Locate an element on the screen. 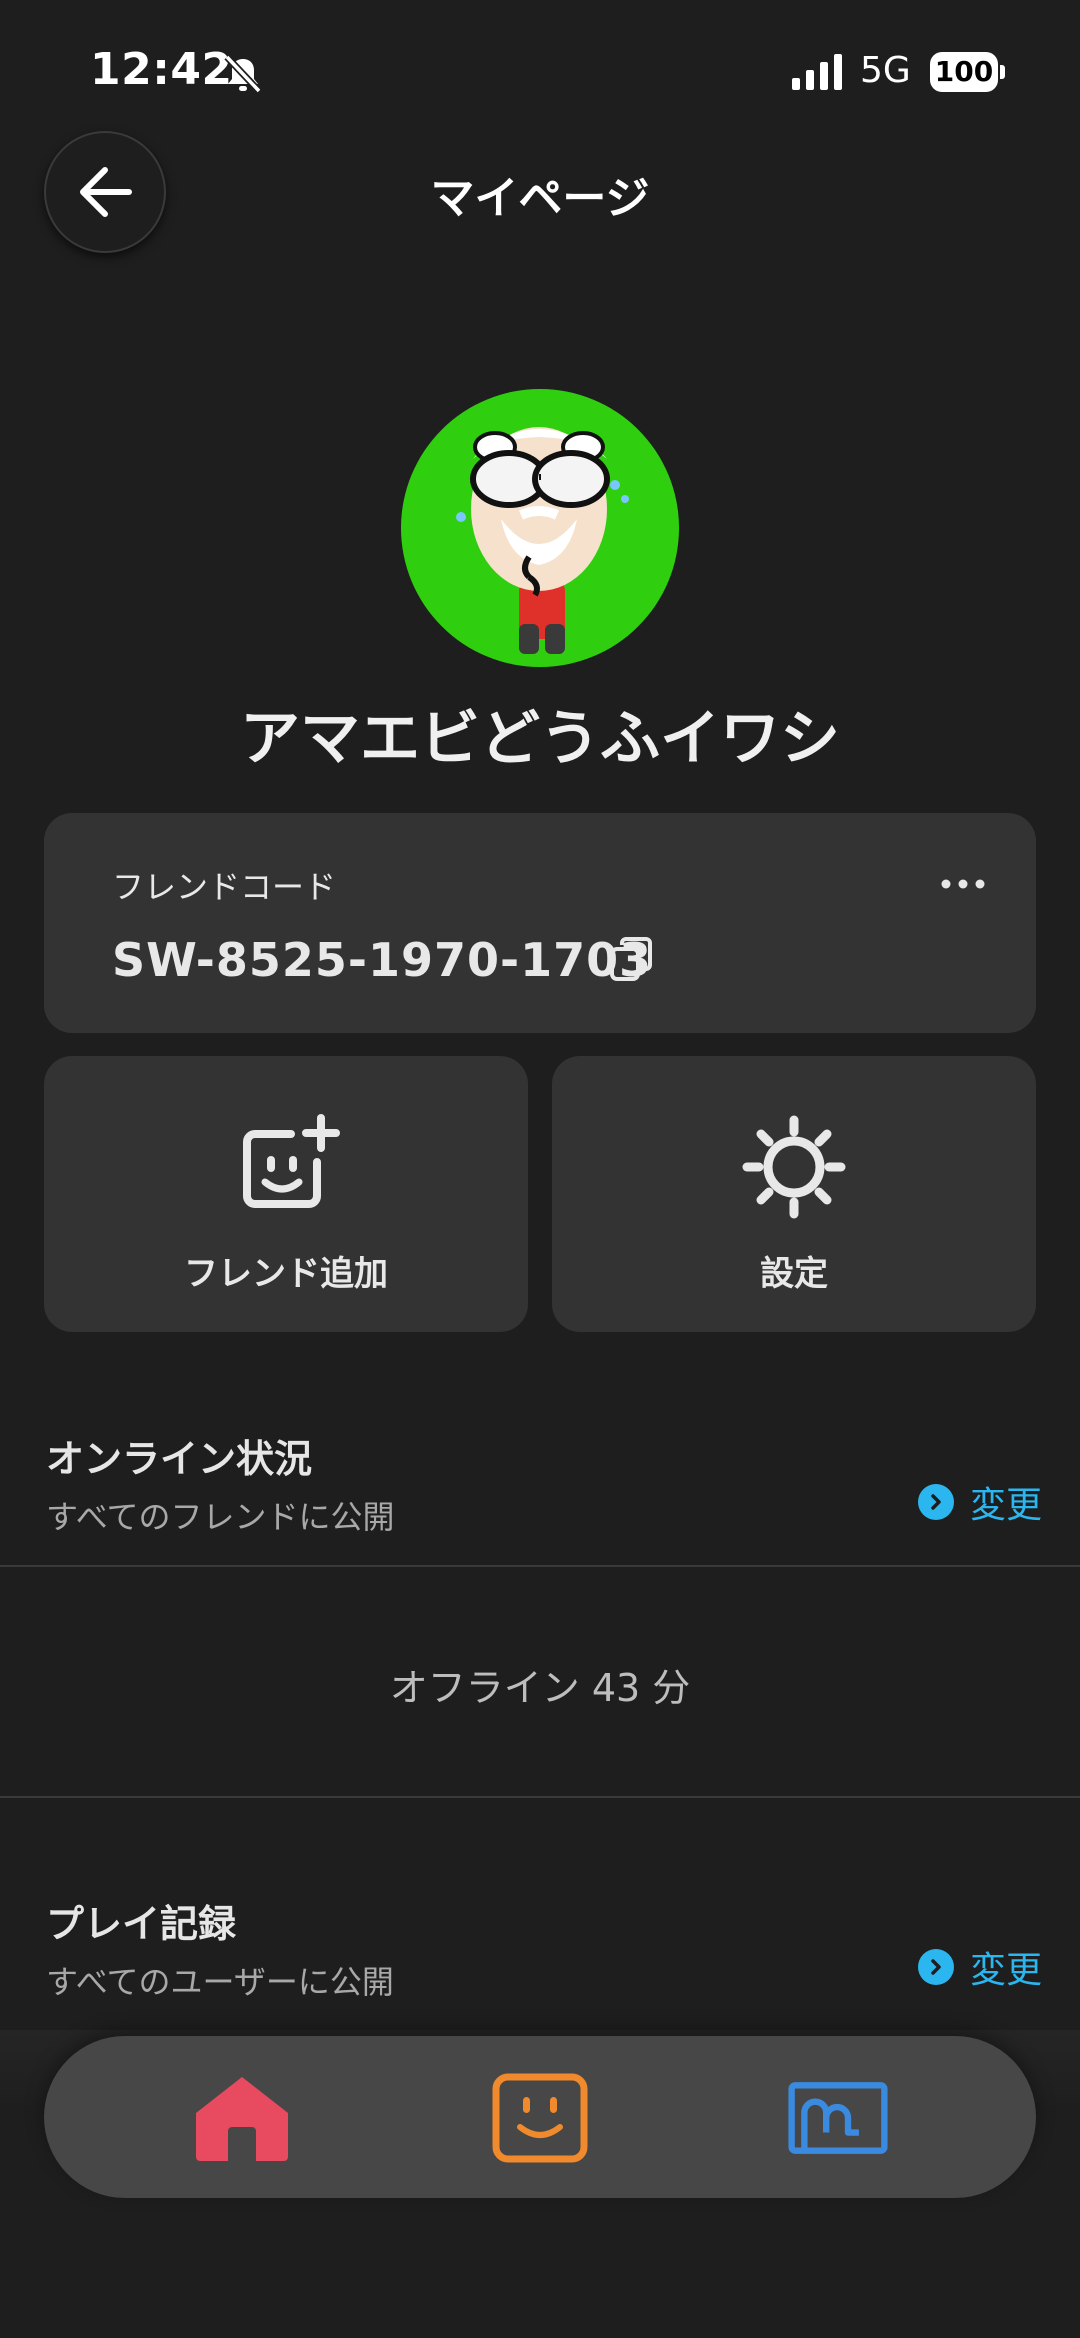 Image resolution: width=1080 pixels, height=2338 pixels. online-status-change-label: 変更 is located at coordinates (1006, 1505).